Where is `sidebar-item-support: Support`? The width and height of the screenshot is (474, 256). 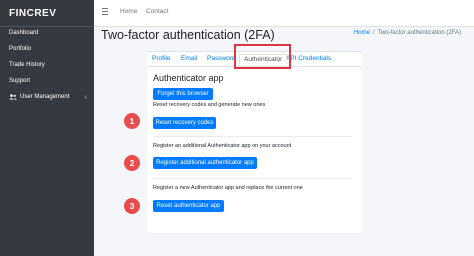 sidebar-item-support: Support is located at coordinates (47, 81).